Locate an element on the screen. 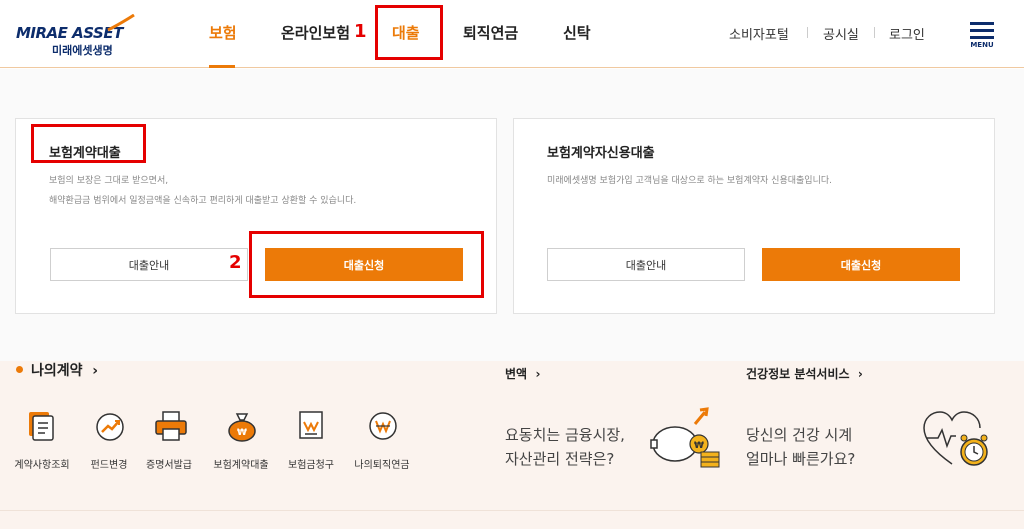 This screenshot has height=529, width=1024. pension-coin-icon is located at coordinates (383, 426).